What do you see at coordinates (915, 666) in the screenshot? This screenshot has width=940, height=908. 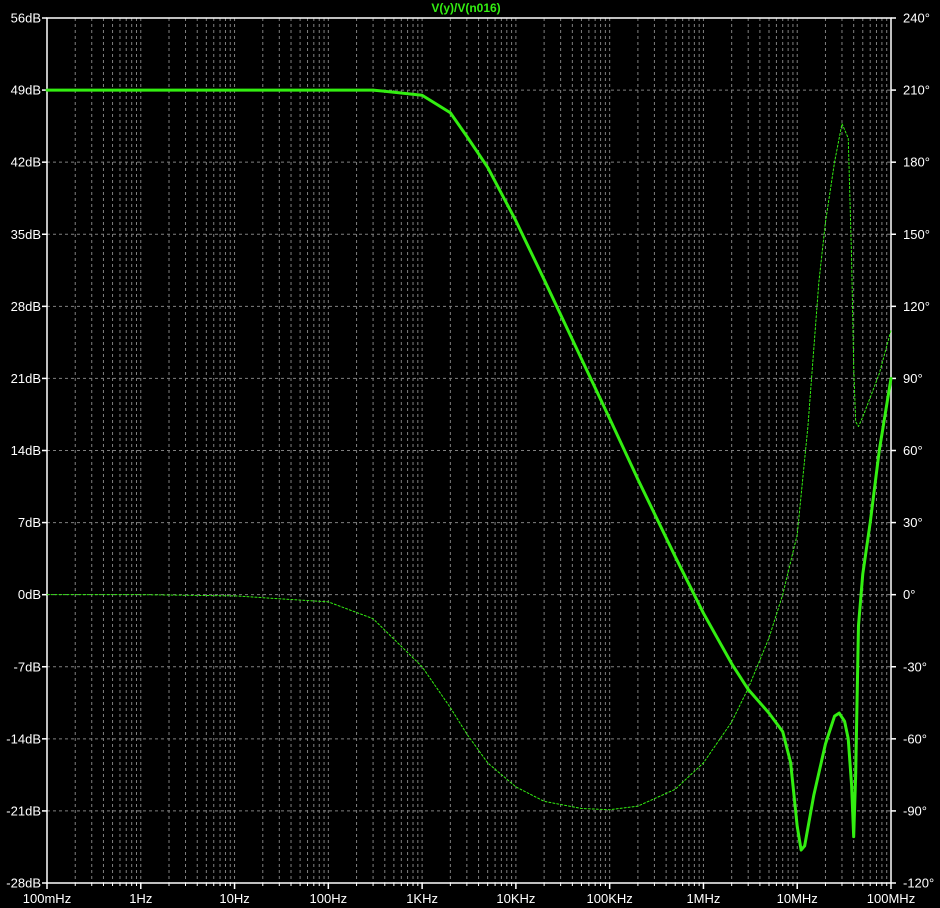 I see `y-right-tick-label: -30°` at bounding box center [915, 666].